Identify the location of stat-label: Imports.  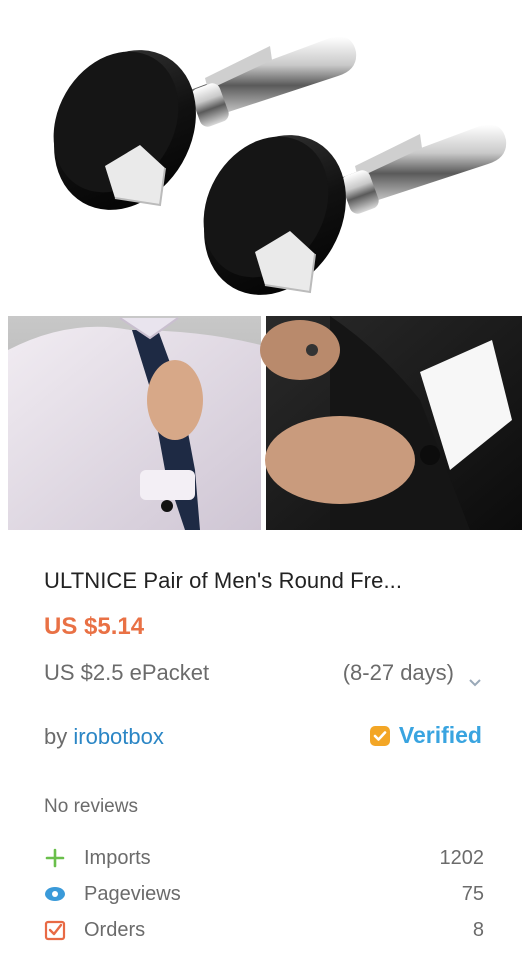
(117, 857).